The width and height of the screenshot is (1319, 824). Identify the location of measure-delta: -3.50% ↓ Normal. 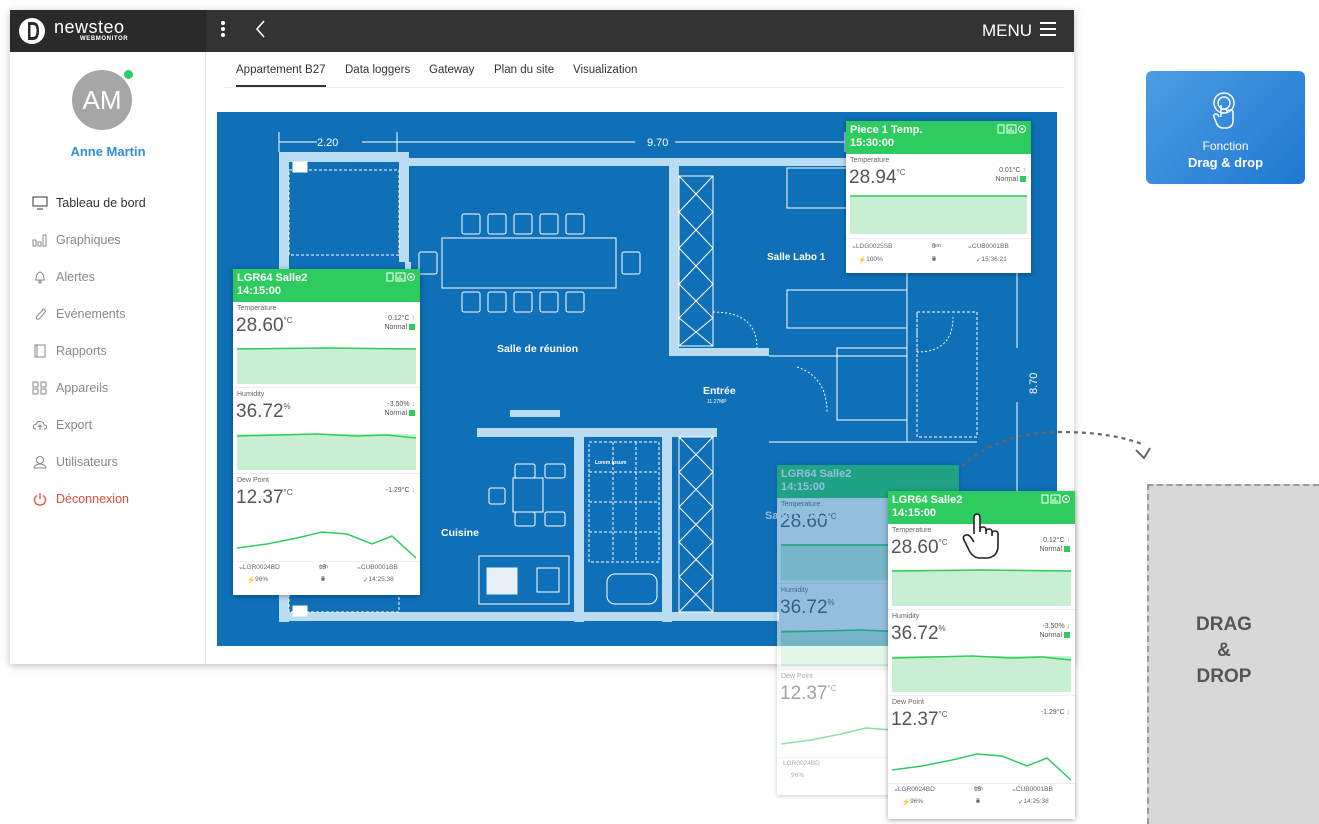
(1054, 631).